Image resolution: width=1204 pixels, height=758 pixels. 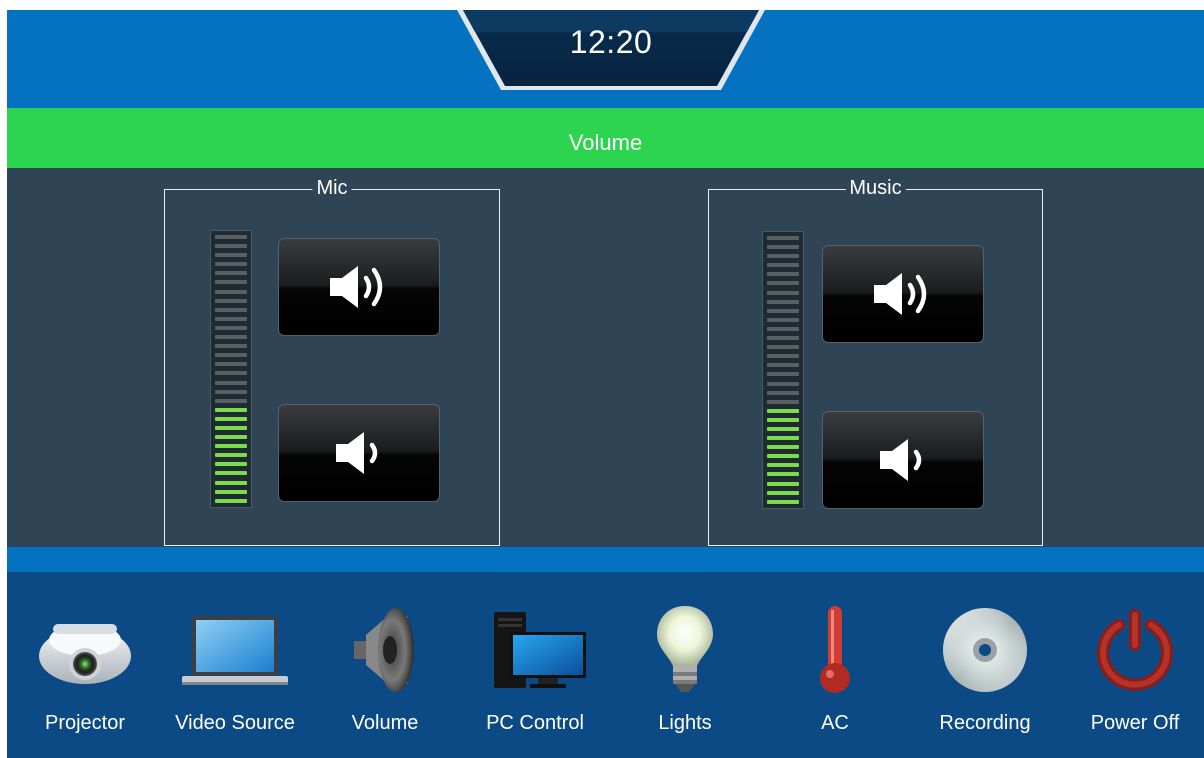 What do you see at coordinates (85, 723) in the screenshot?
I see `nav-projector-label: Projector` at bounding box center [85, 723].